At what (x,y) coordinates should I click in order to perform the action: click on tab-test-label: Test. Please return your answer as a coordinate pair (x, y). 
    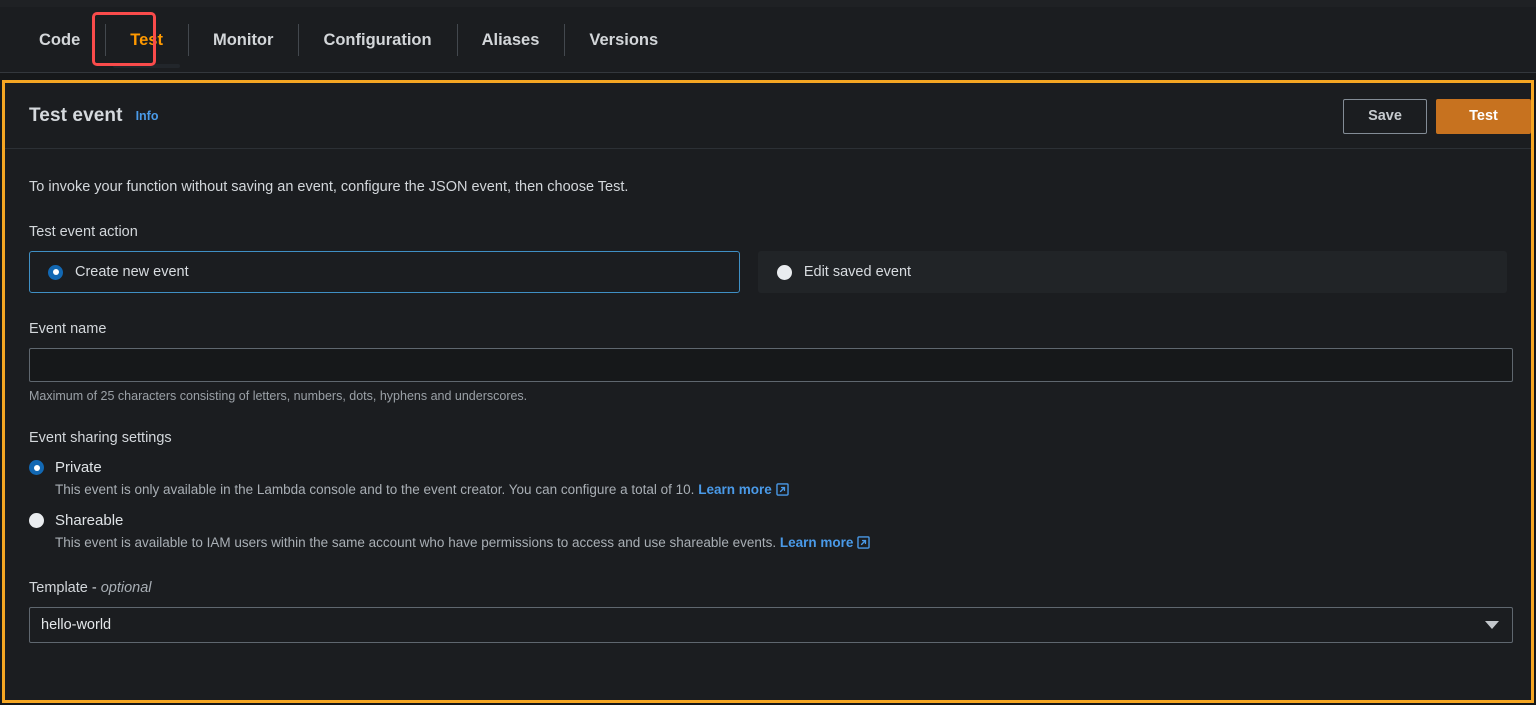
    Looking at the image, I should click on (146, 39).